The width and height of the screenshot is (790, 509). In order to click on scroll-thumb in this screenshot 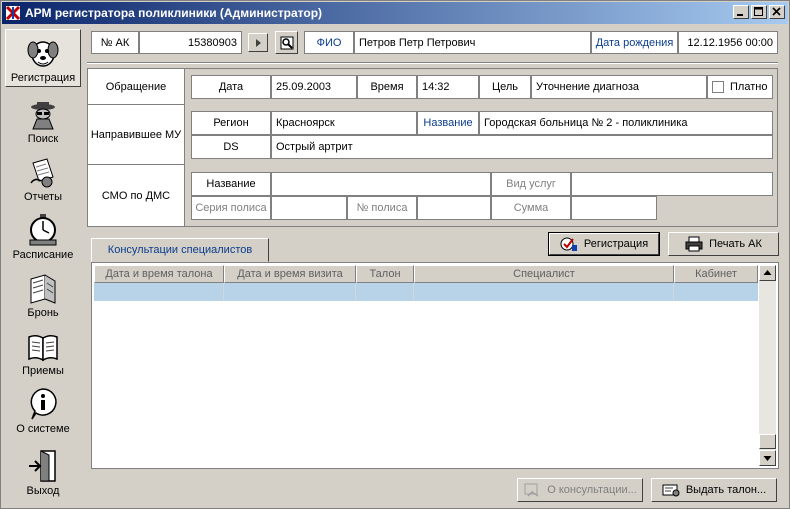, I will do `click(767, 441)`.